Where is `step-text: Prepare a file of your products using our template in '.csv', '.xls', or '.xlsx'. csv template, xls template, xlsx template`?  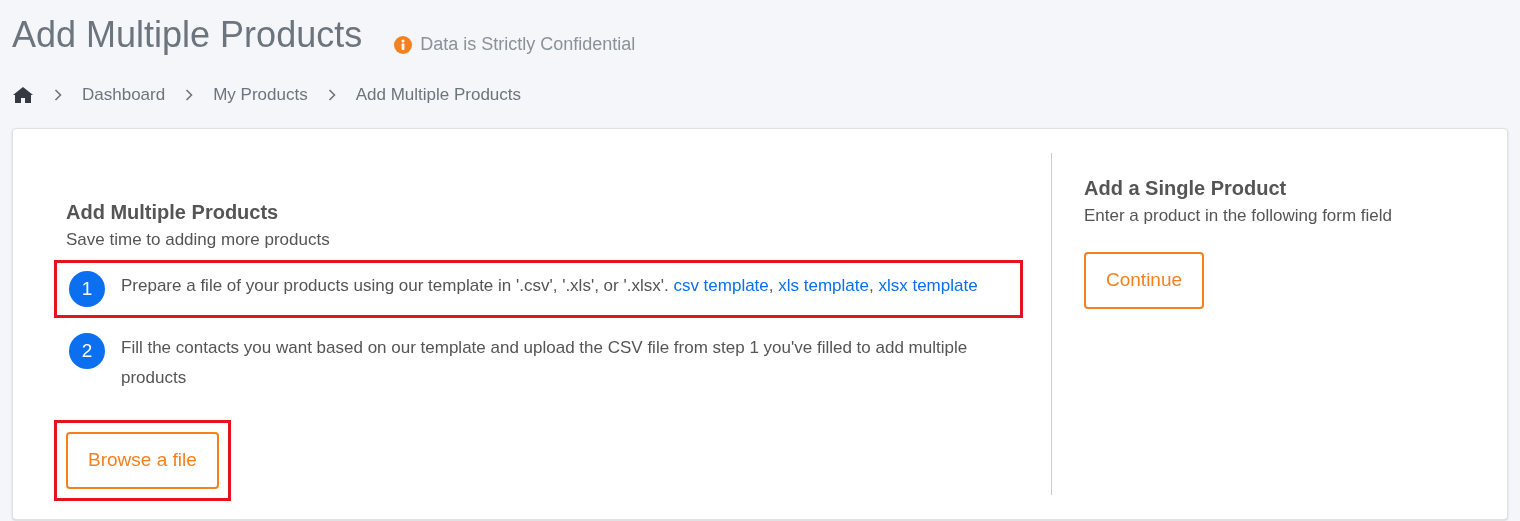
step-text: Prepare a file of your products using our template in '.csv', '.xls', or '.xlsx'. csv template, xls template, xlsx template is located at coordinates (549, 286).